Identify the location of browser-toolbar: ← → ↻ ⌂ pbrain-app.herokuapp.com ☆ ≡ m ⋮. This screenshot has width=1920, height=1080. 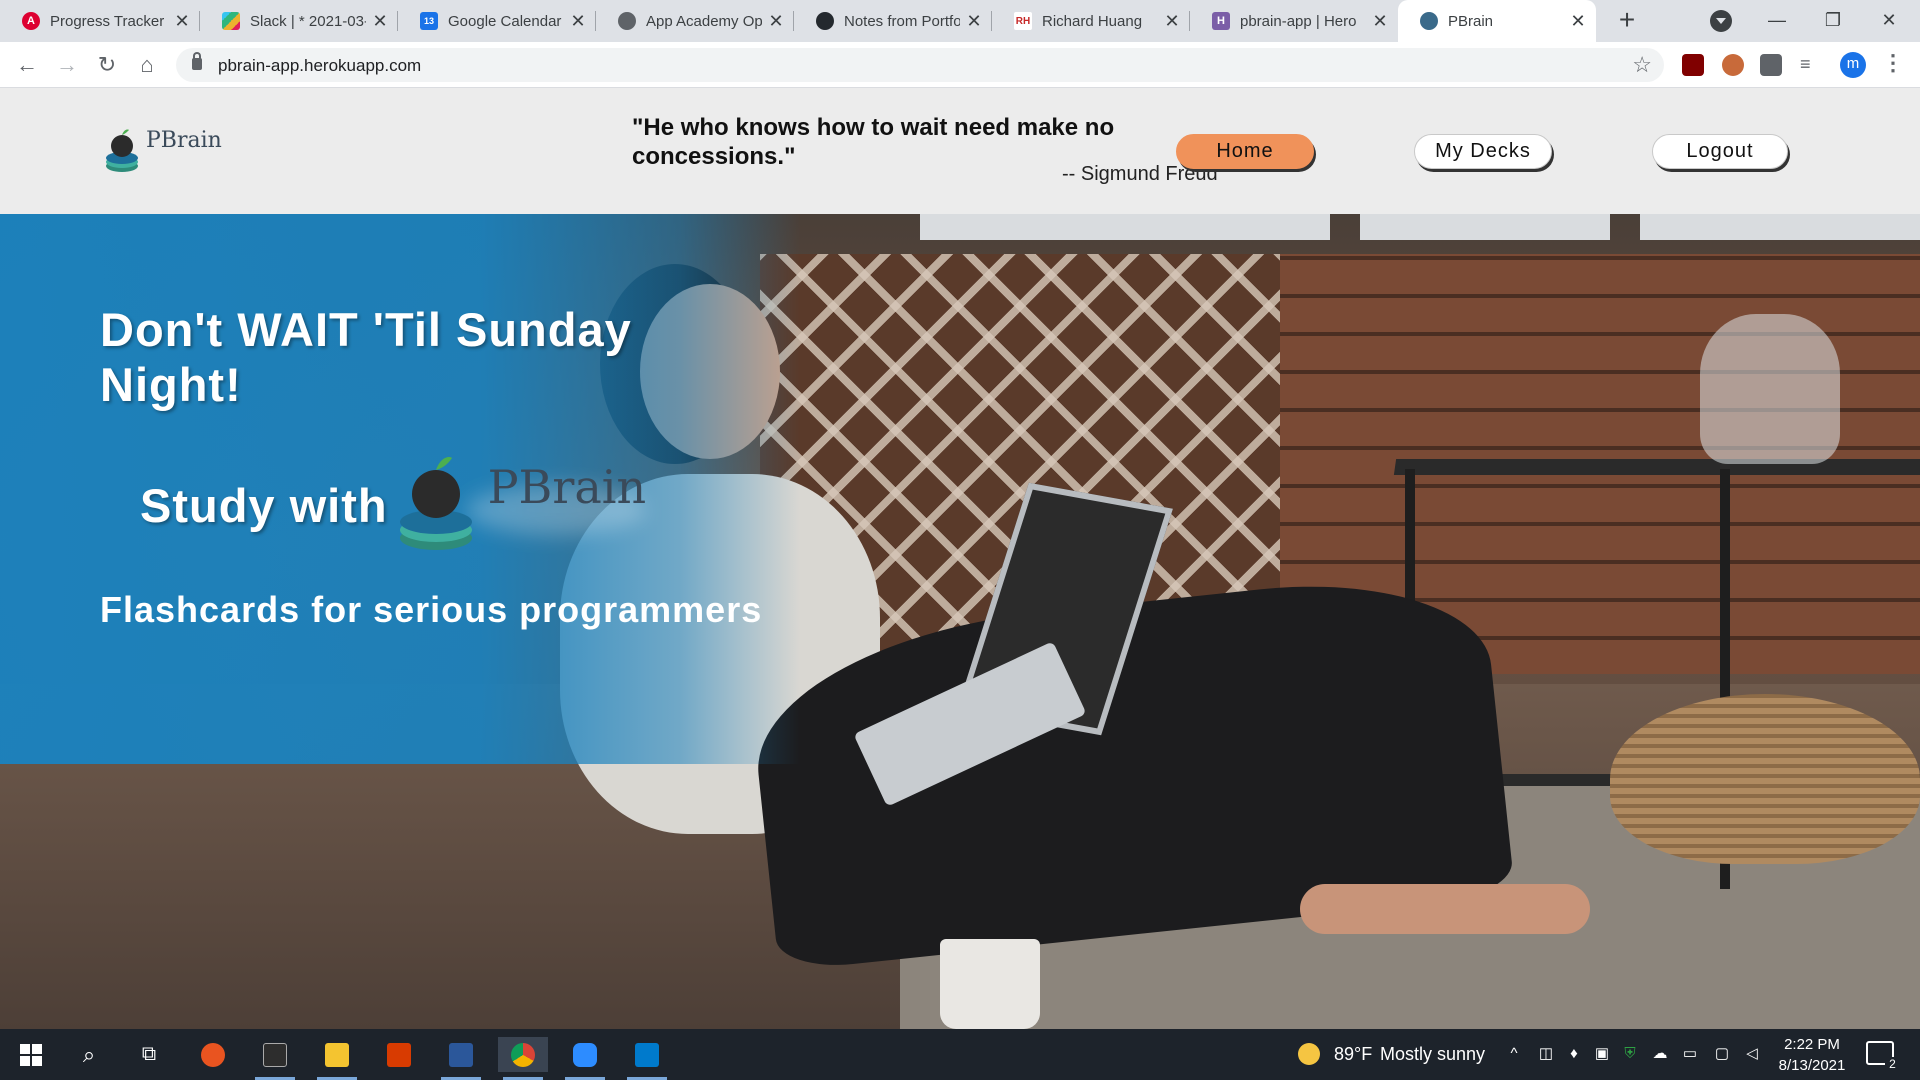
(960, 65).